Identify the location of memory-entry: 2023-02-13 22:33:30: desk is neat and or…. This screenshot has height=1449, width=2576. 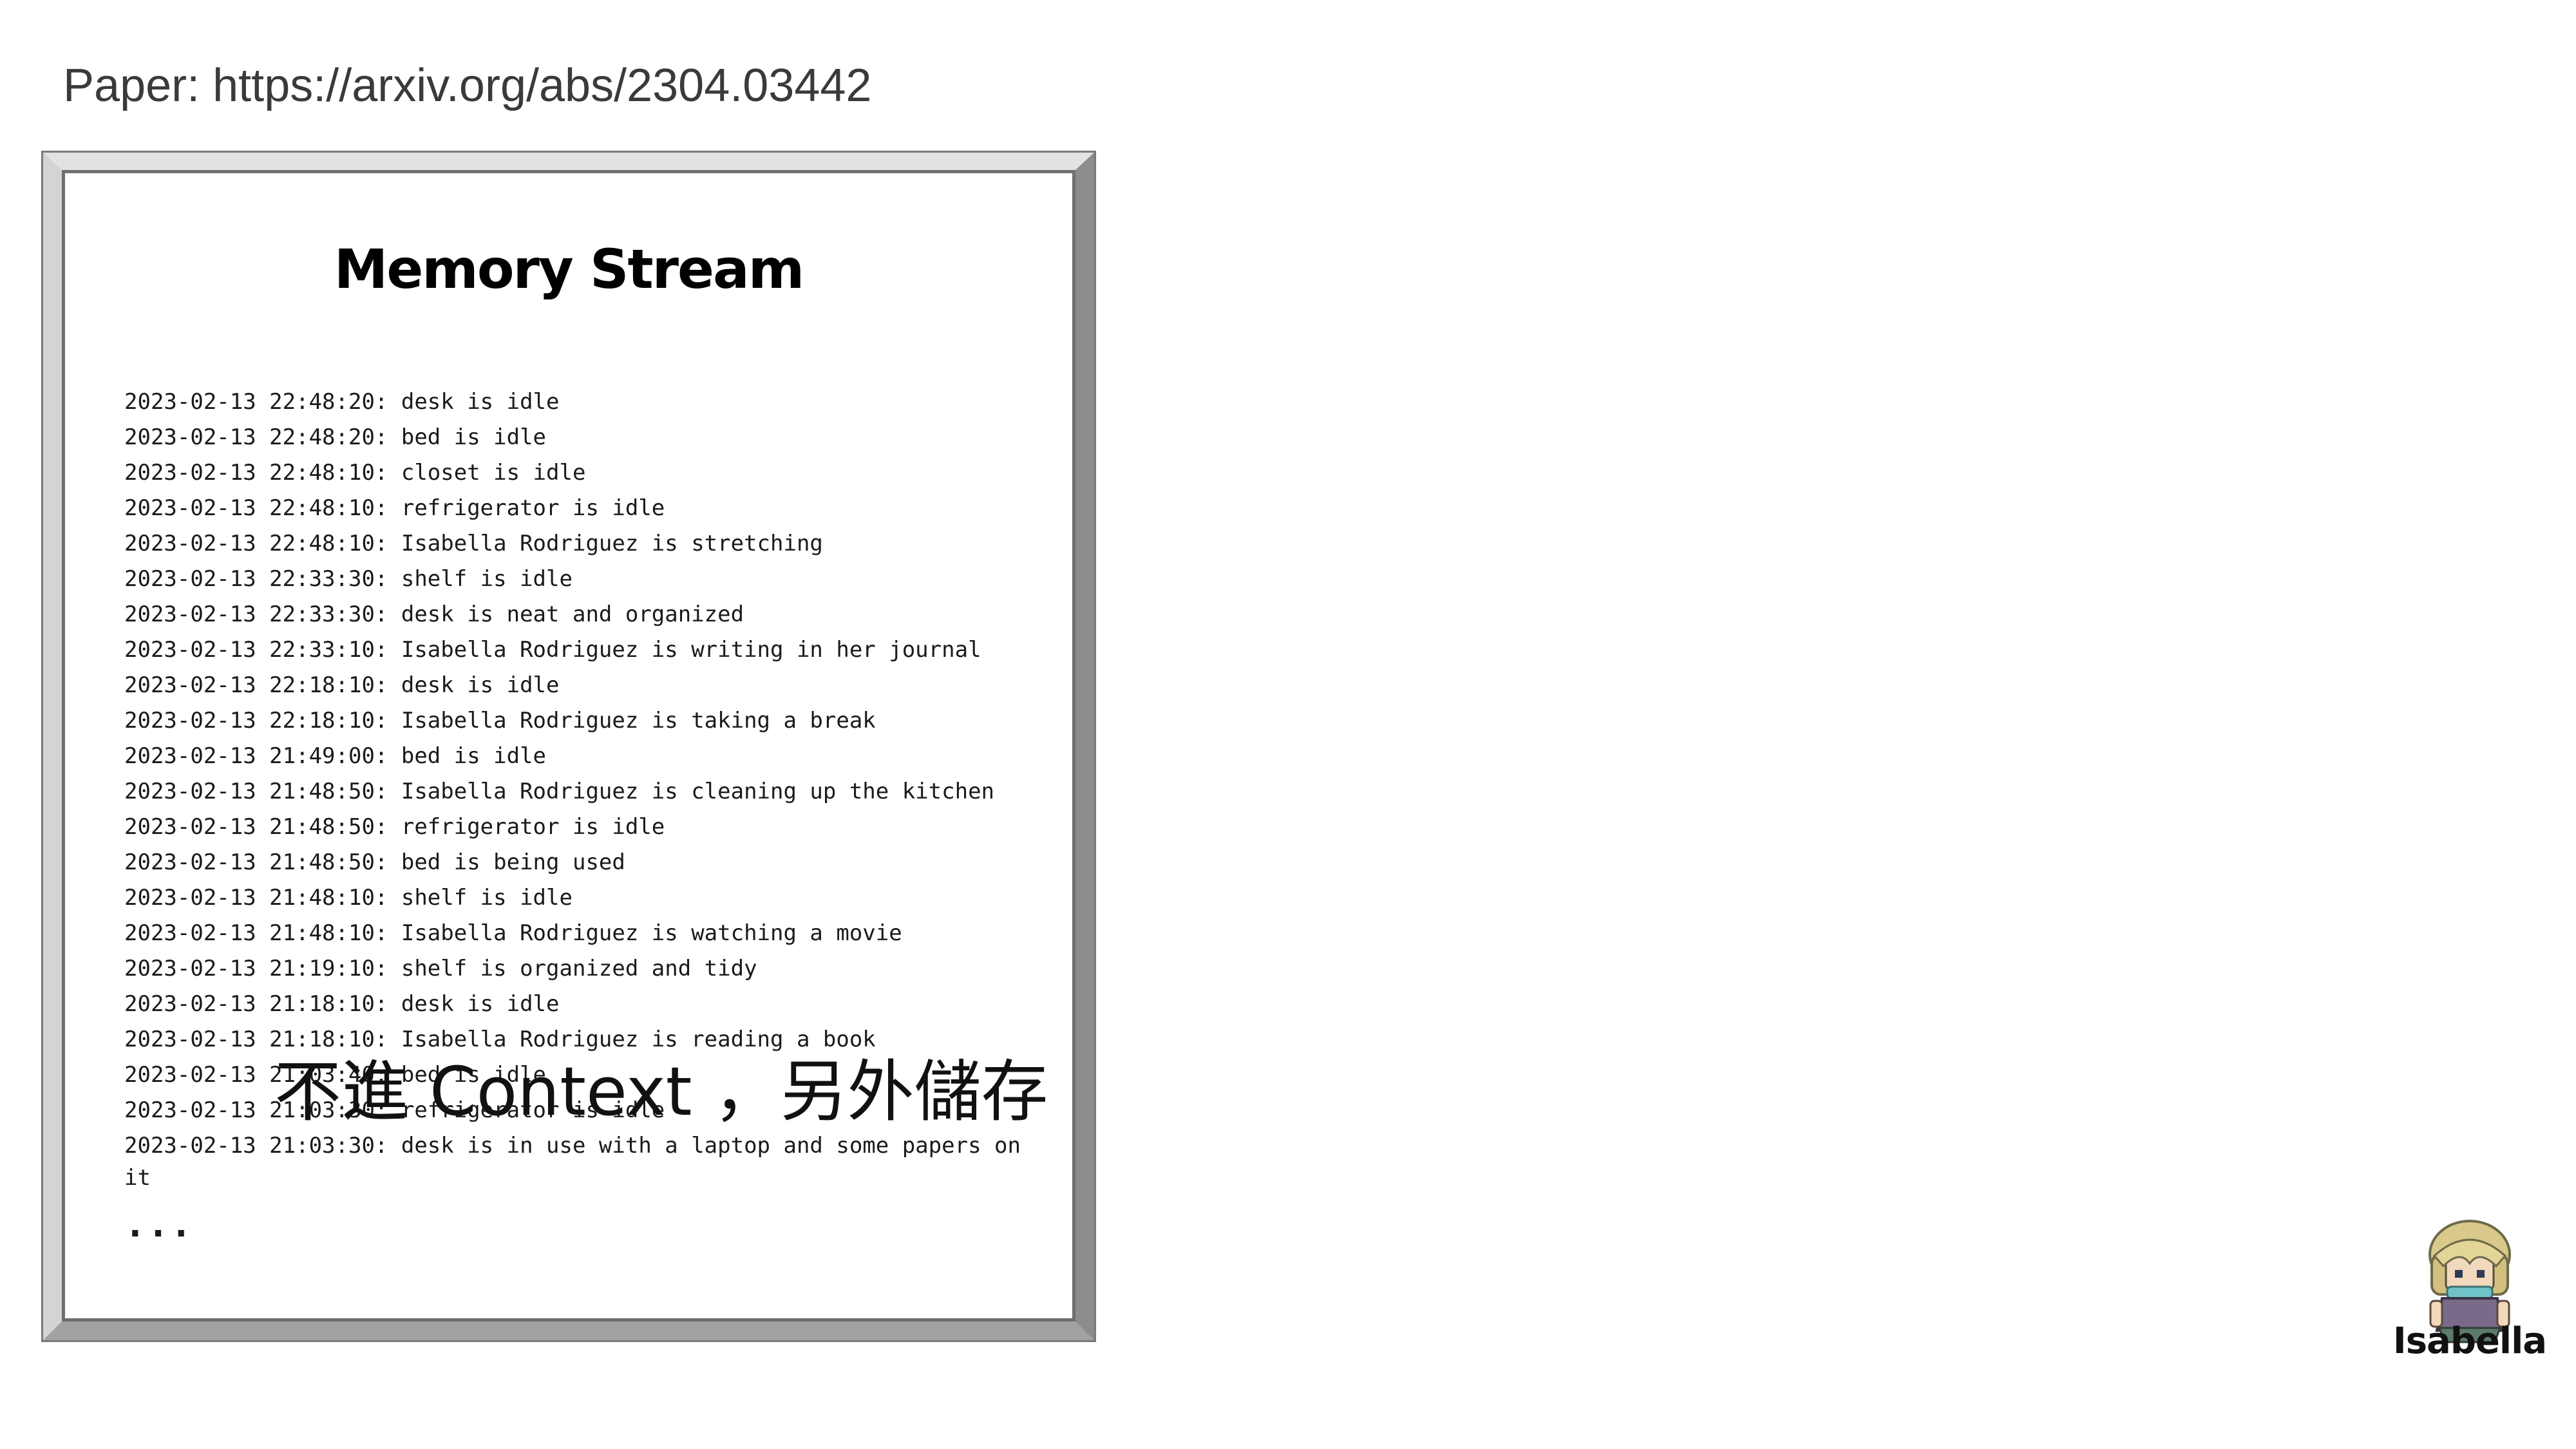
(434, 614).